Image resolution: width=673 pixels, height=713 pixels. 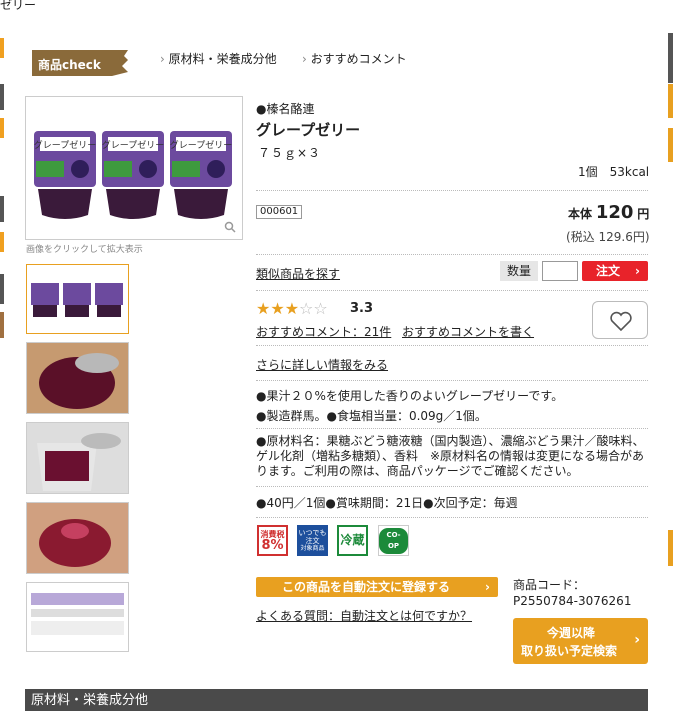 I want to click on badge-text: 8%, so click(x=272, y=545).